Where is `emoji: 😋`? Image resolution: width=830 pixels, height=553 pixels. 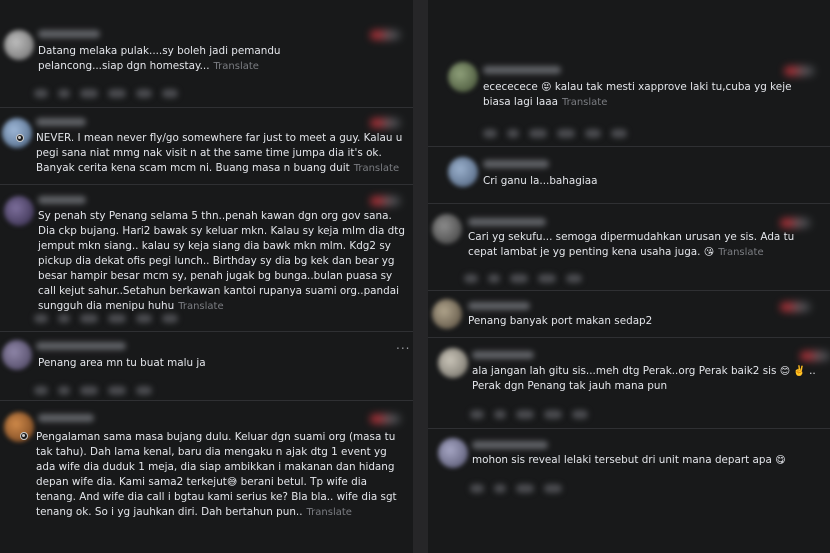
emoji: 😋 is located at coordinates (780, 460).